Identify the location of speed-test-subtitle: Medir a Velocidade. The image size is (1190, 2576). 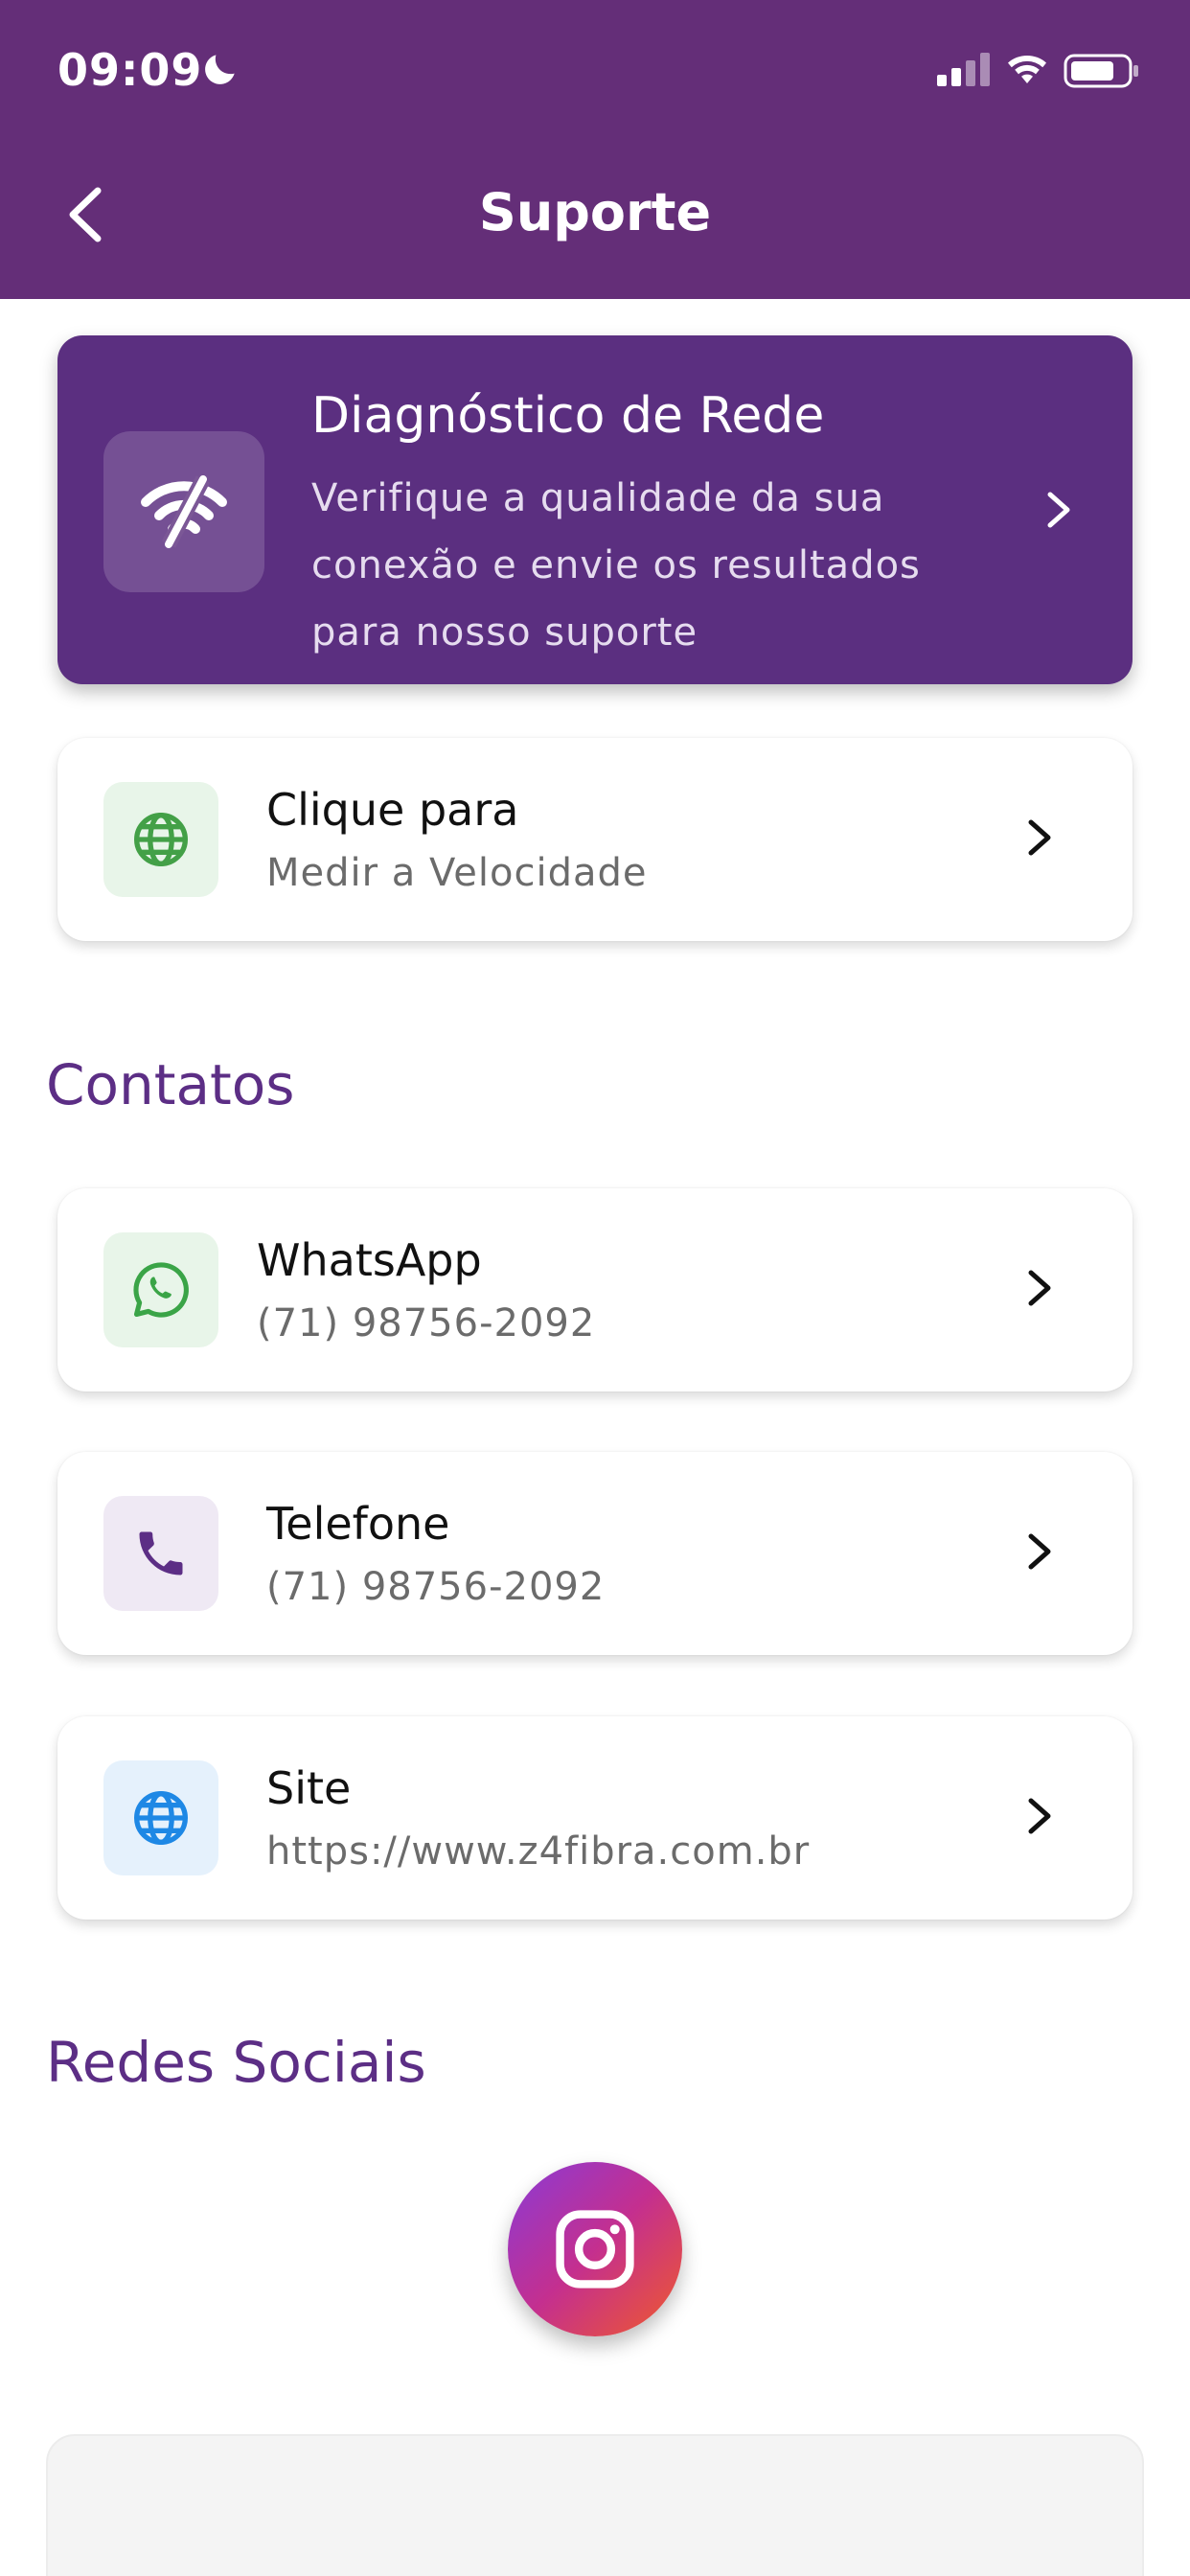
(457, 873).